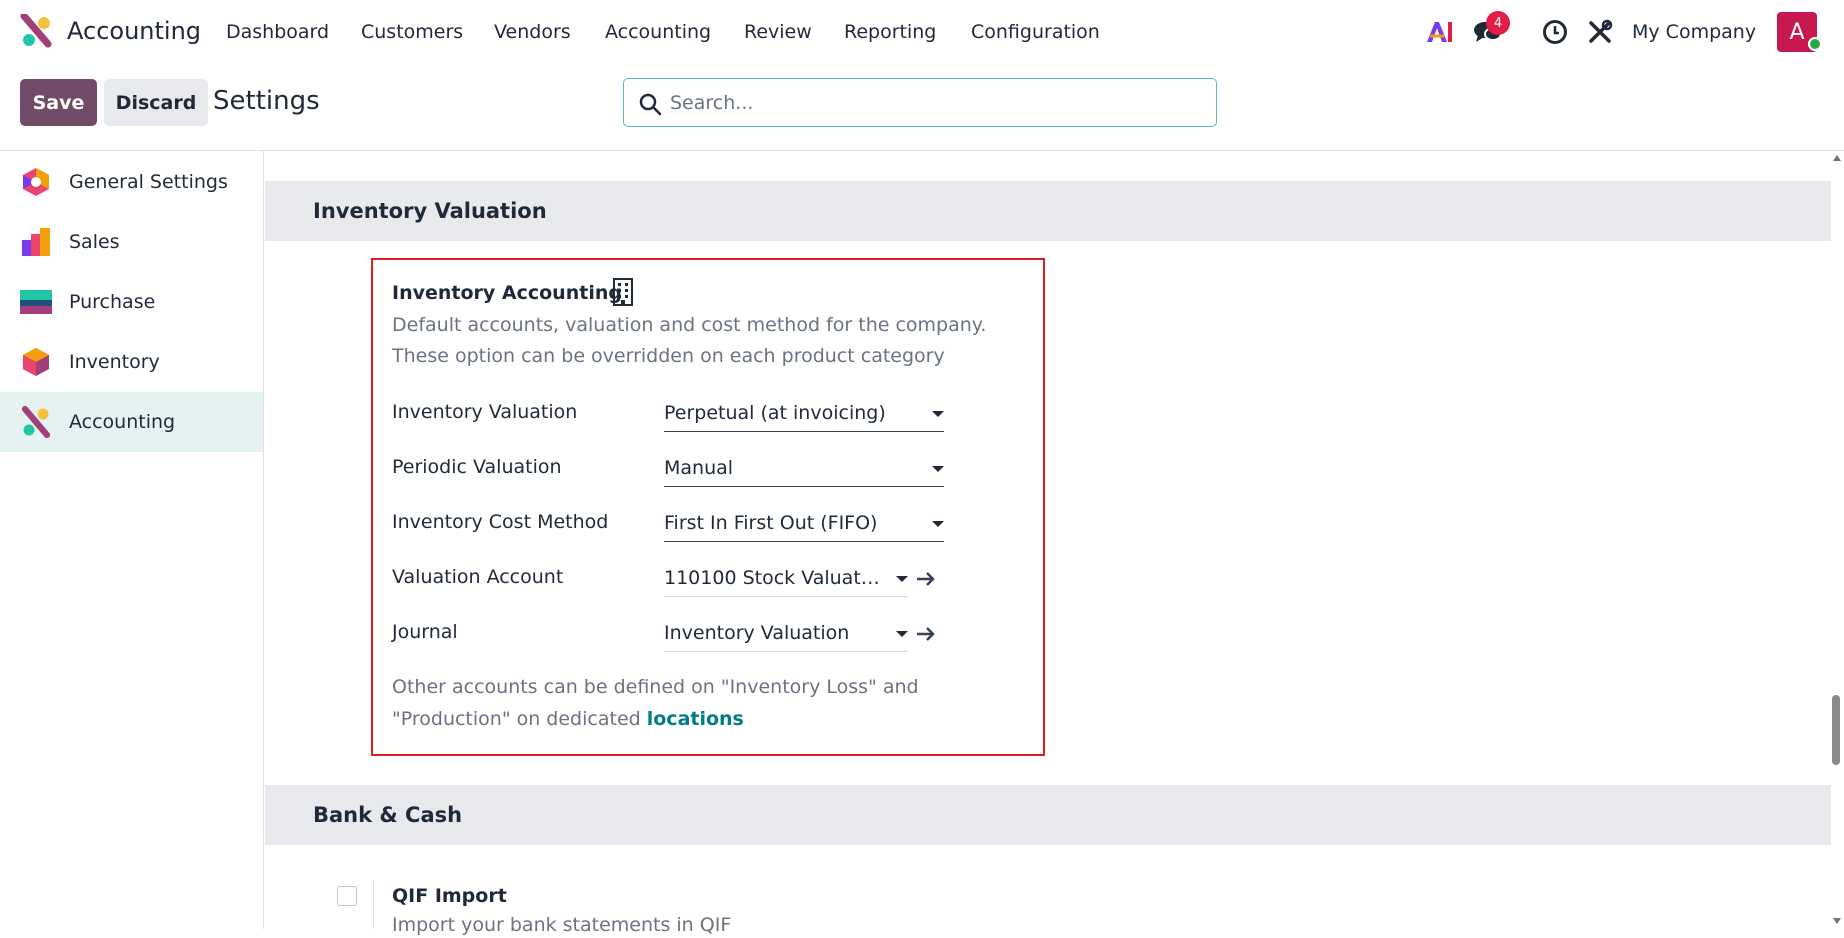  Describe the element at coordinates (933, 103) in the screenshot. I see `search-input` at that location.